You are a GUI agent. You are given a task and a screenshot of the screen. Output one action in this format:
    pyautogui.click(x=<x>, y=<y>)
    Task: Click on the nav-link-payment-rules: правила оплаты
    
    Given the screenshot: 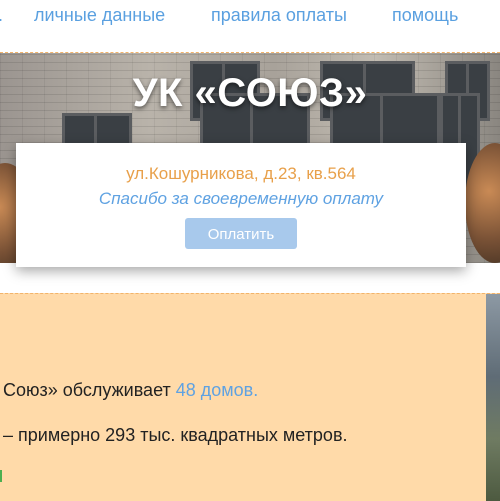 What is the action you would take?
    pyautogui.click(x=279, y=15)
    